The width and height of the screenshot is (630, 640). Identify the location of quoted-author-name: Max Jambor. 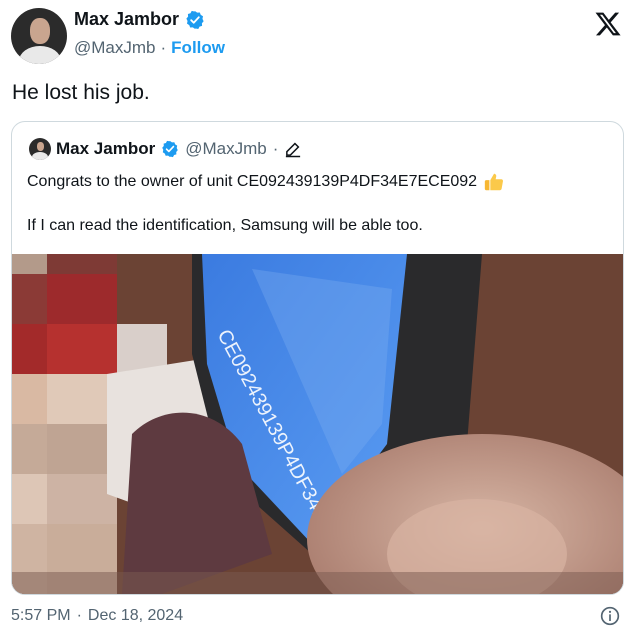
(105, 149).